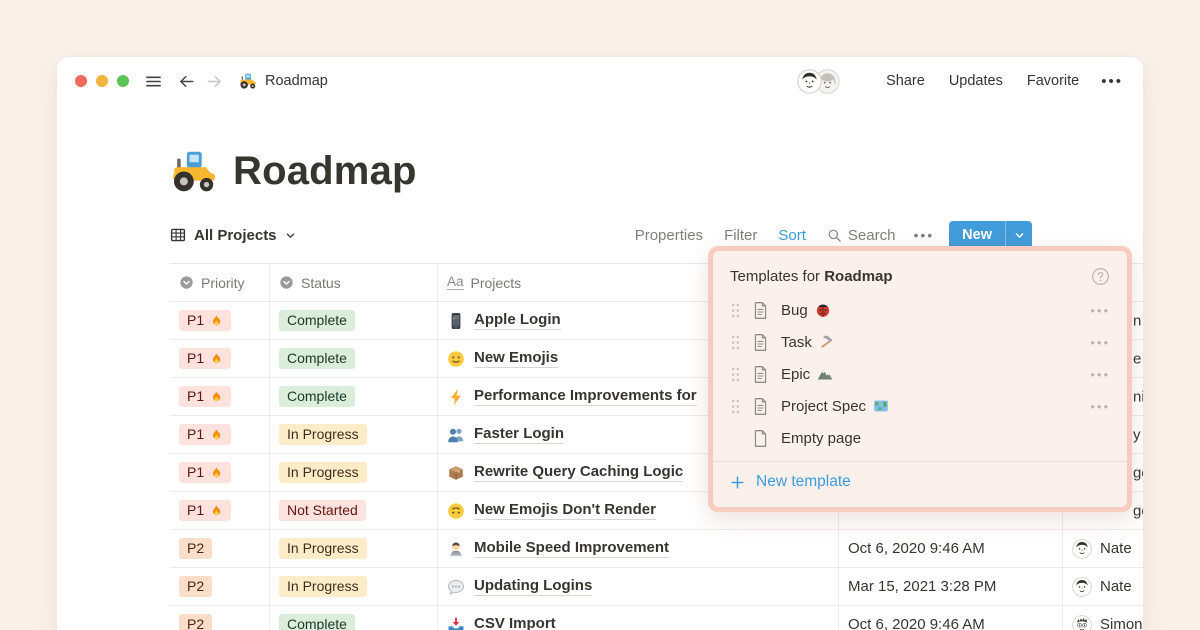  What do you see at coordinates (1053, 81) in the screenshot?
I see `favorite-button: Favorite` at bounding box center [1053, 81].